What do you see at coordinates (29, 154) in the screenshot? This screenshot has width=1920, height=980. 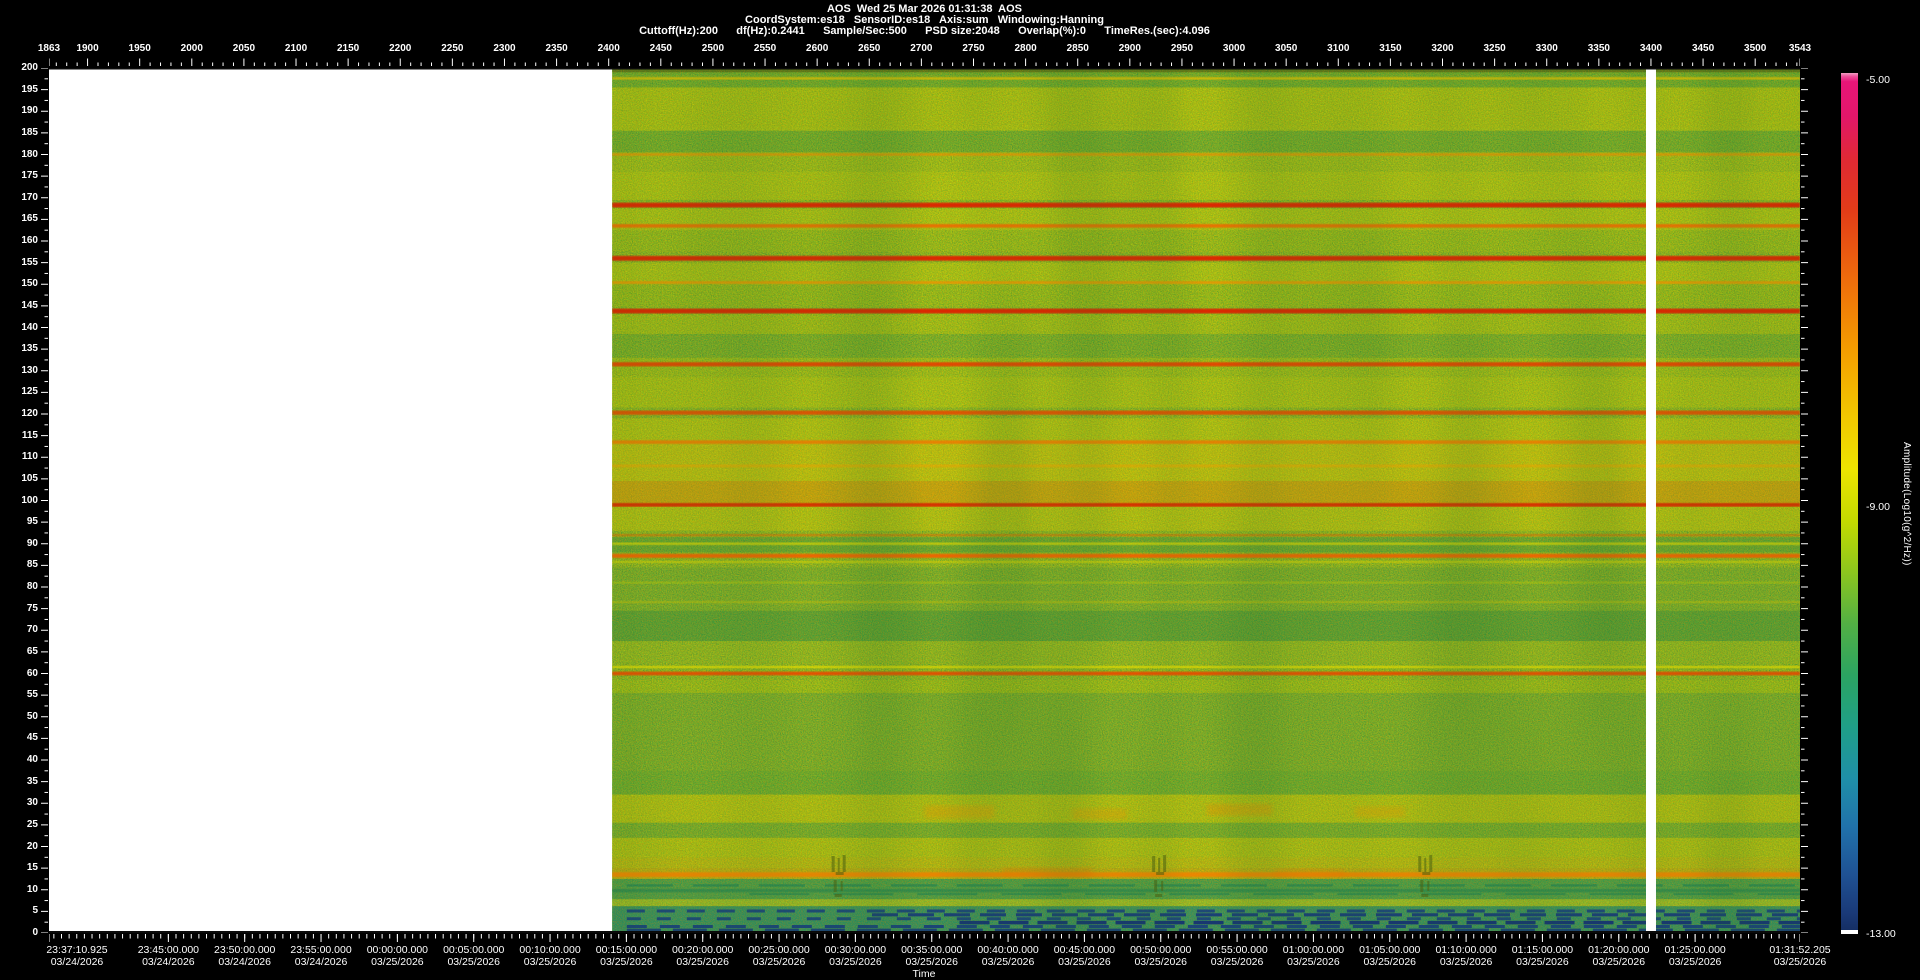 I see `frequency-axis-label: 180` at bounding box center [29, 154].